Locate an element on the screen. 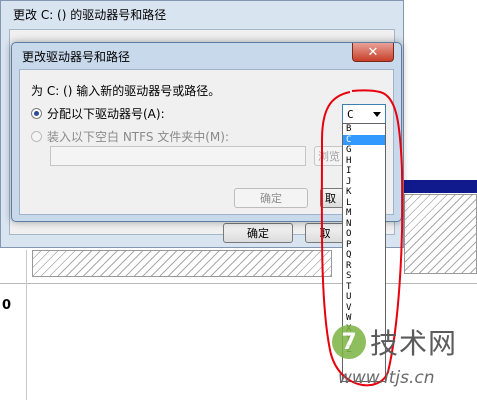 The width and height of the screenshot is (477, 400). mount-folder-option: 装入以下空白 NTFS 文件夹中(M): is located at coordinates (130, 136).